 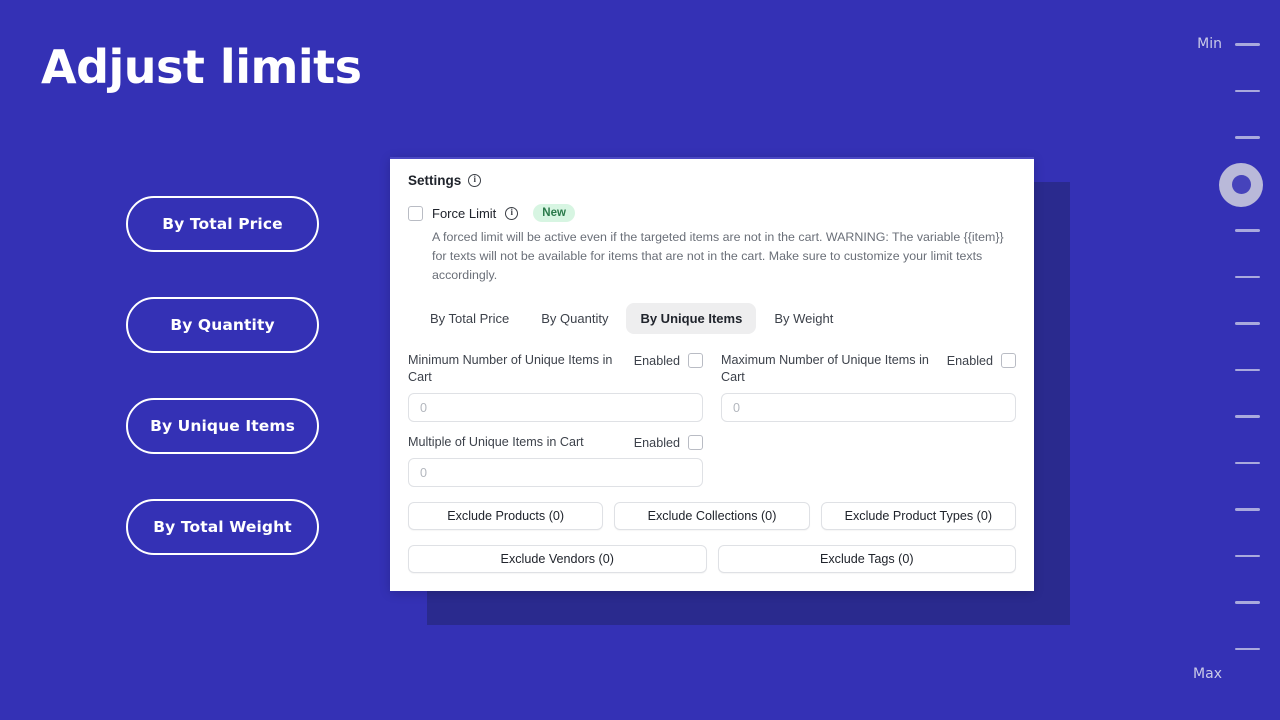 What do you see at coordinates (201, 67) in the screenshot?
I see `page-title: Adjust limits` at bounding box center [201, 67].